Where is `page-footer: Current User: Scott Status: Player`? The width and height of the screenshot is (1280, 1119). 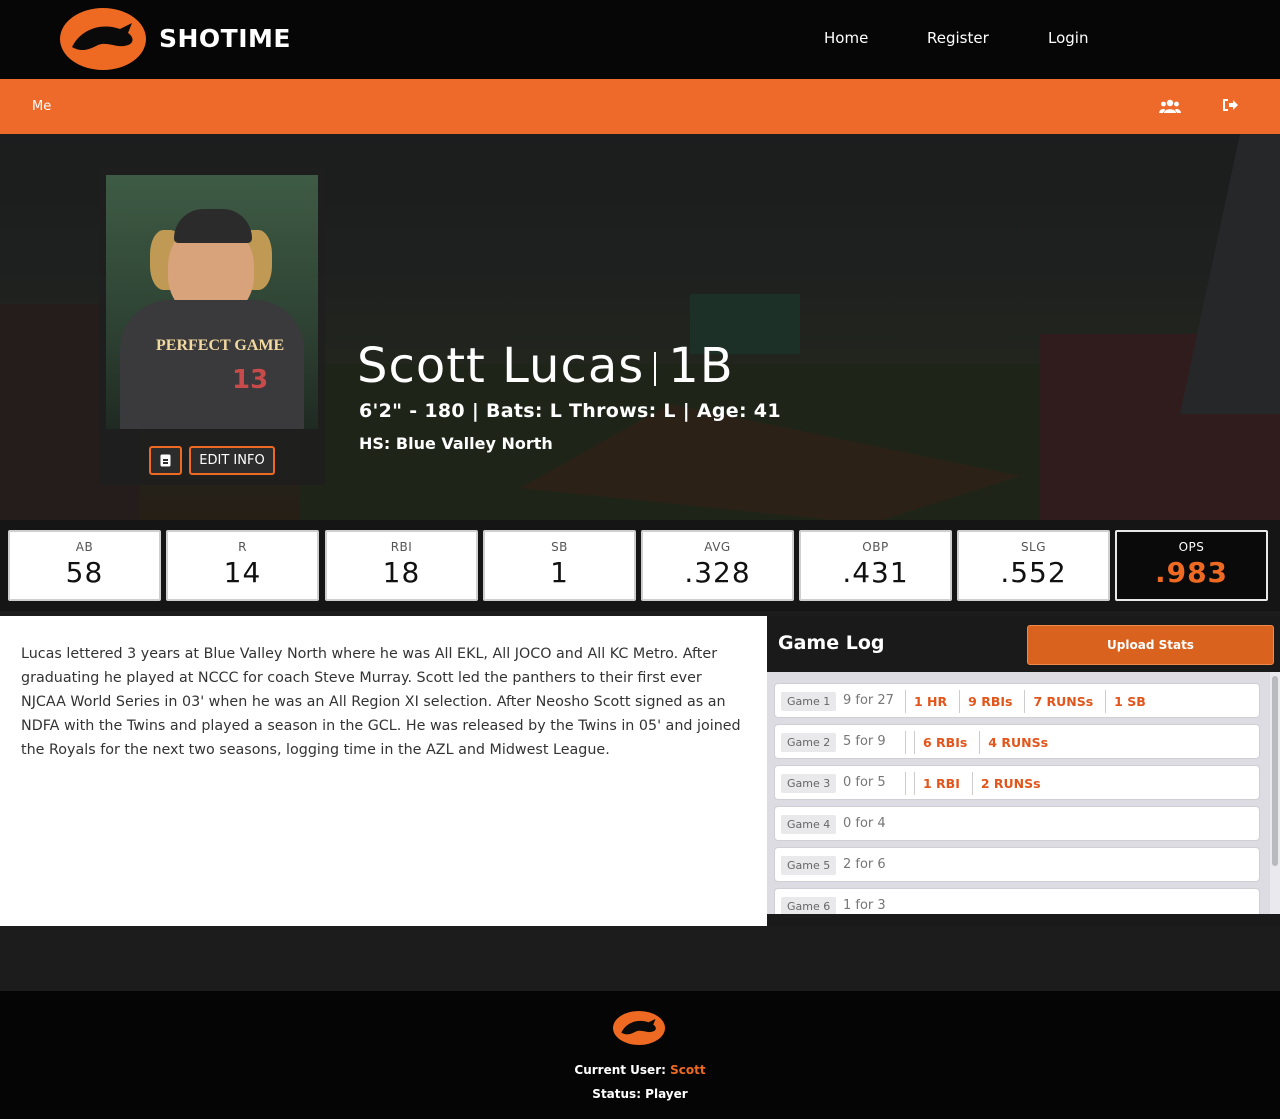
page-footer: Current User: Scott Status: Player is located at coordinates (640, 1055).